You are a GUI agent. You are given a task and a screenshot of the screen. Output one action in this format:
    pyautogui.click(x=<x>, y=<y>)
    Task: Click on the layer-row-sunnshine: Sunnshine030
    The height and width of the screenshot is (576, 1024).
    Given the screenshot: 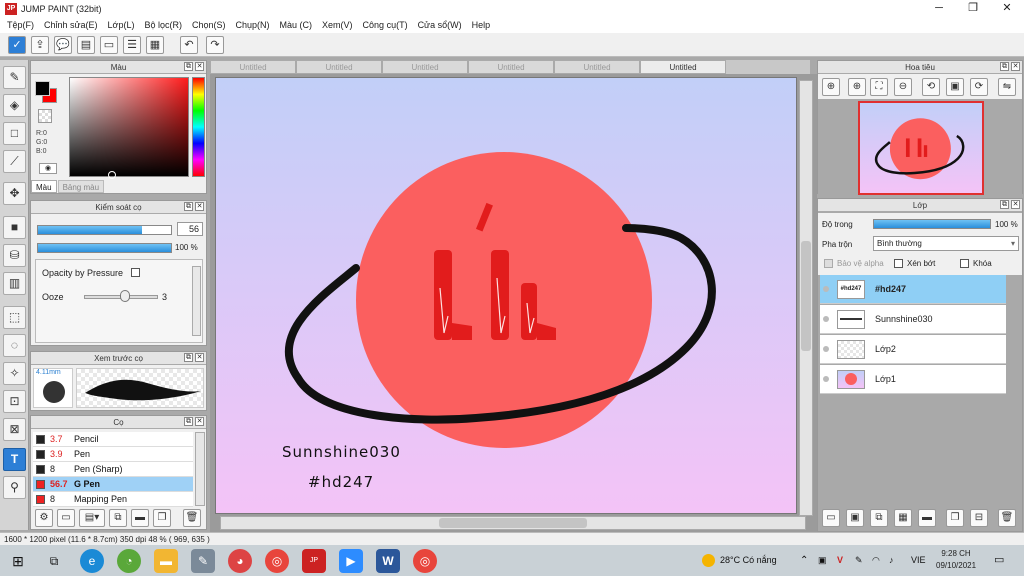 What is the action you would take?
    pyautogui.click(x=913, y=319)
    